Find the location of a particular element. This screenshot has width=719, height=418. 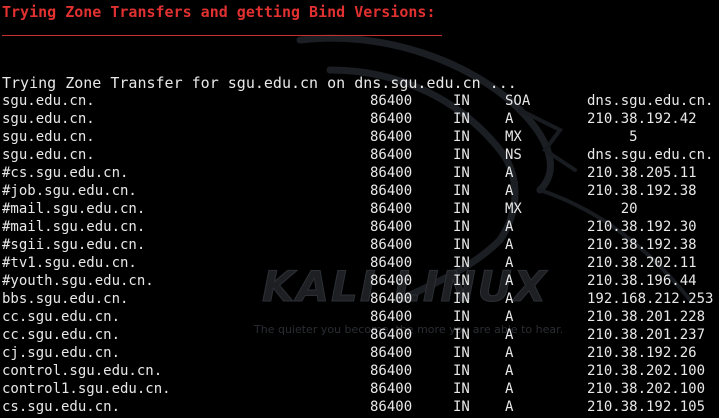

record-host: #cs.sgu.edu.cn. is located at coordinates (65, 173).